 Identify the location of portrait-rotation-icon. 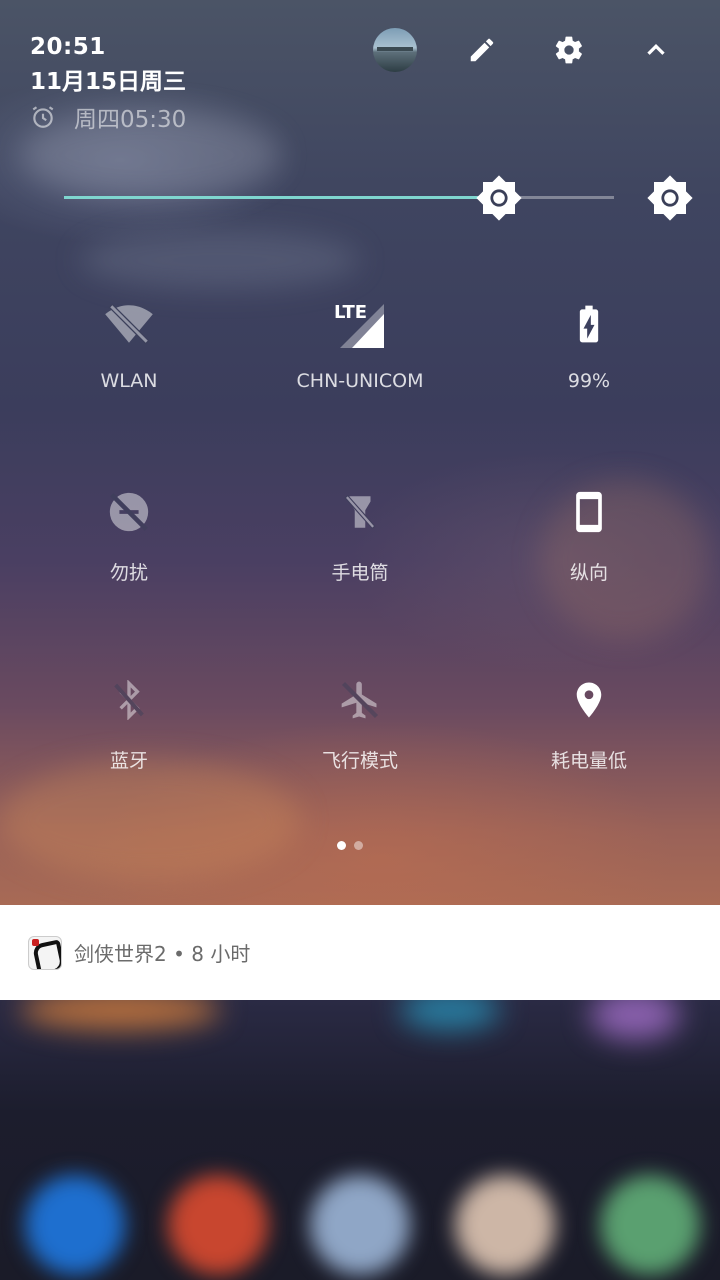
(589, 512).